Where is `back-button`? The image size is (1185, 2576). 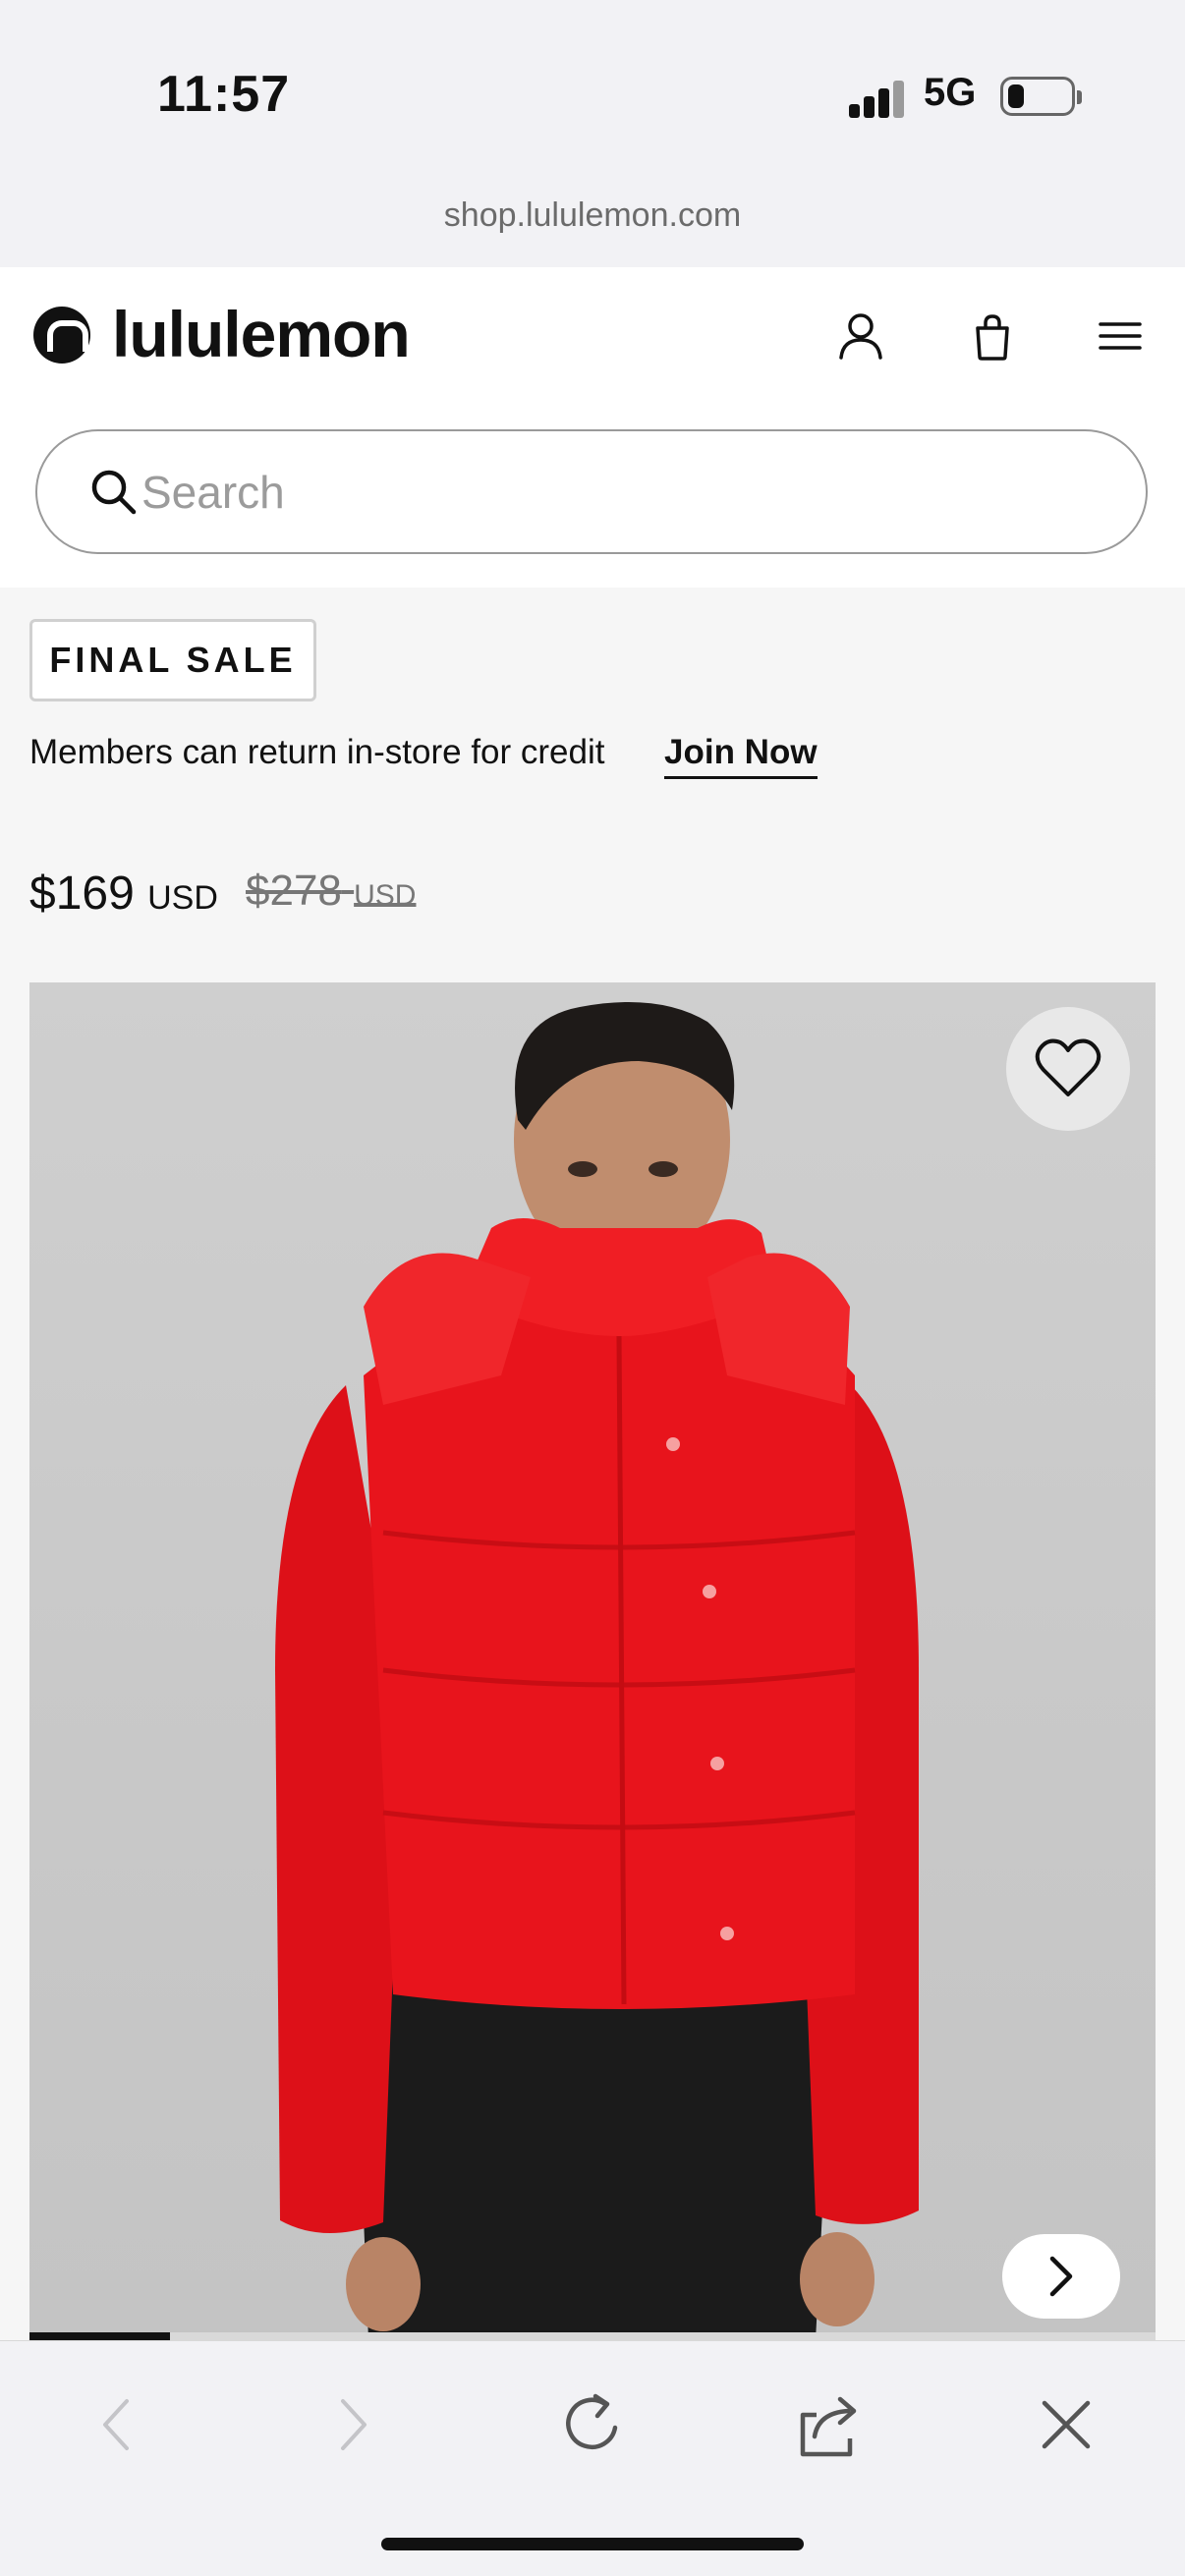
back-button is located at coordinates (117, 2424).